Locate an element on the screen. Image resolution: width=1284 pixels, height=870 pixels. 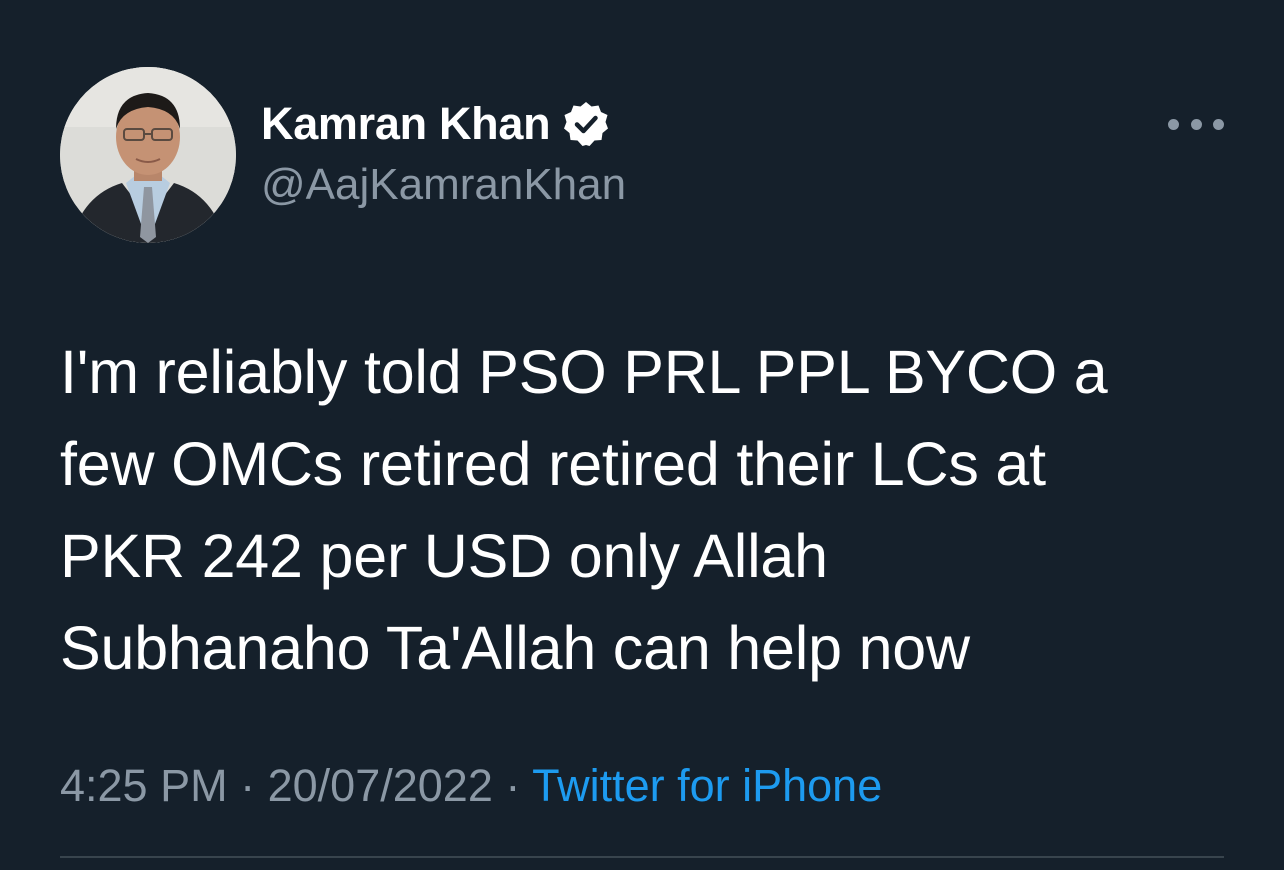
display-name: Kamran Khan is located at coordinates (435, 124).